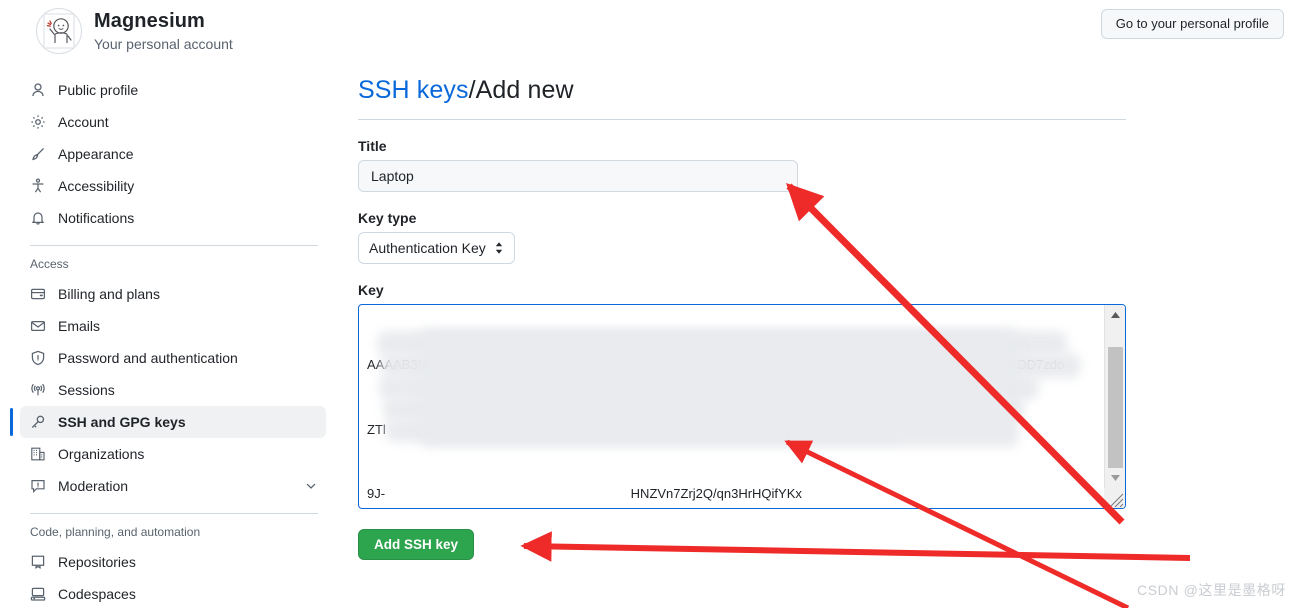  What do you see at coordinates (83, 122) in the screenshot?
I see `sidebar-item-label: Account` at bounding box center [83, 122].